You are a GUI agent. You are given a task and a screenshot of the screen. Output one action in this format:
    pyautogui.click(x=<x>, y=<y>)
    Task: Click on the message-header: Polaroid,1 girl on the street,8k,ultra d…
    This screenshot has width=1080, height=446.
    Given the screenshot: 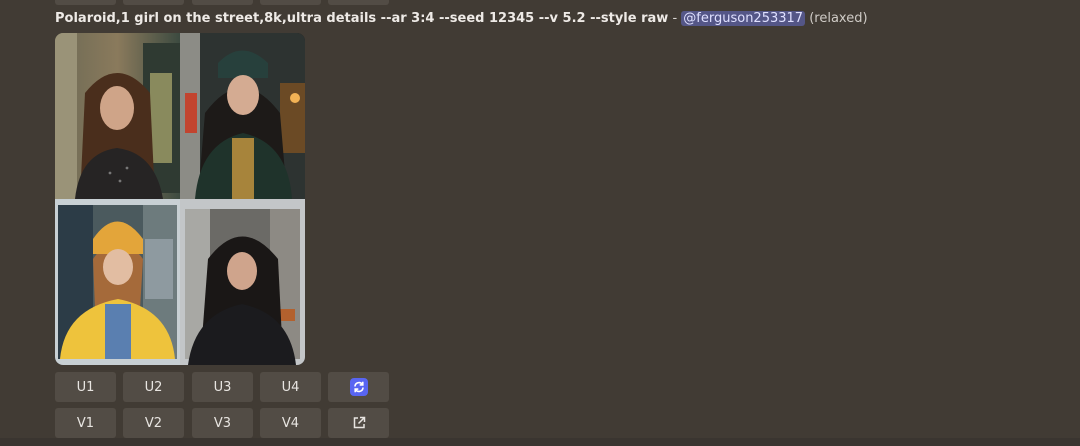 What is the action you would take?
    pyautogui.click(x=461, y=18)
    